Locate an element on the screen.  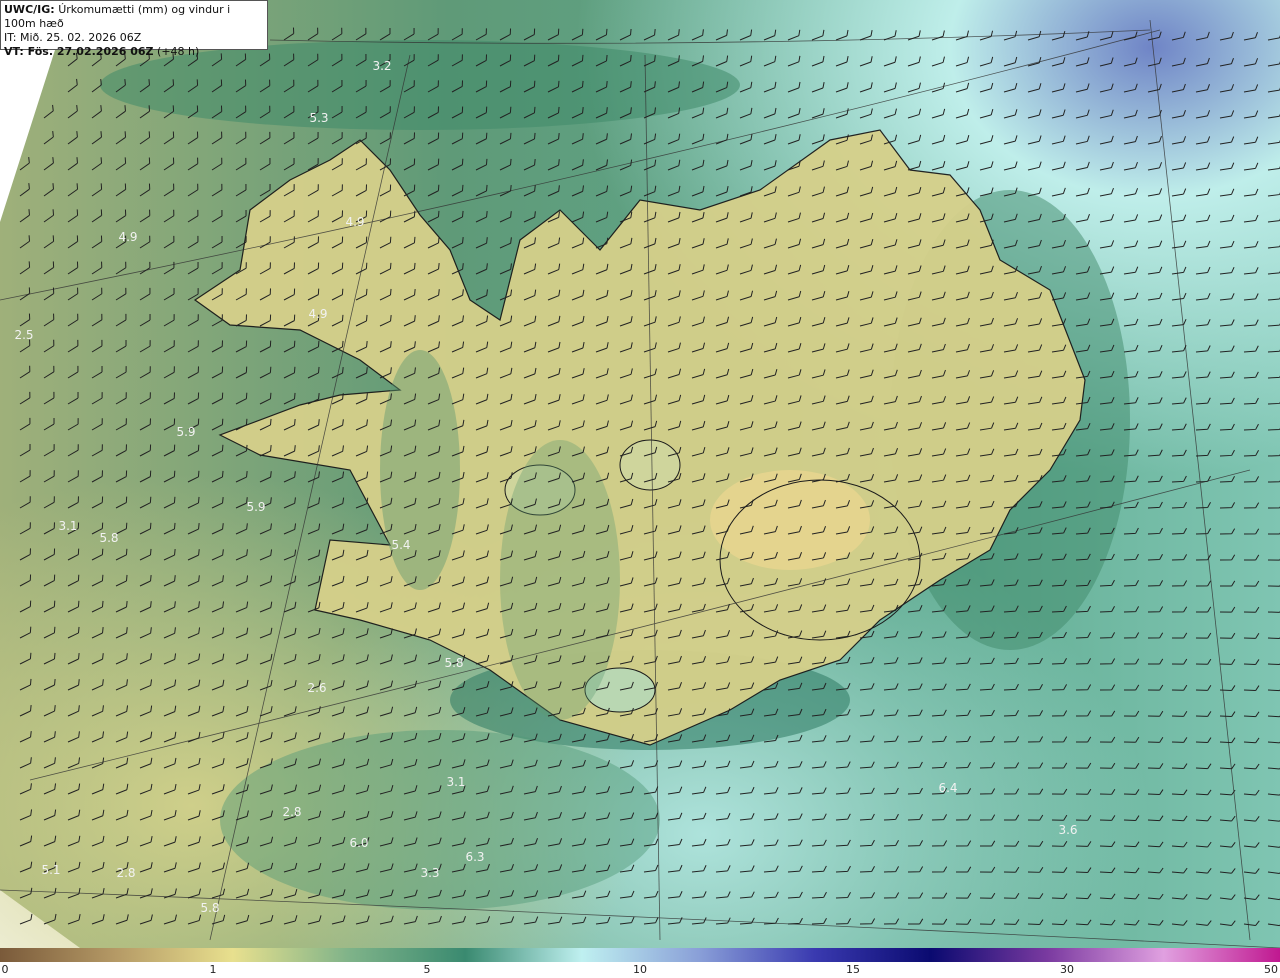
value-label: 3.2 is located at coordinates (382, 66).